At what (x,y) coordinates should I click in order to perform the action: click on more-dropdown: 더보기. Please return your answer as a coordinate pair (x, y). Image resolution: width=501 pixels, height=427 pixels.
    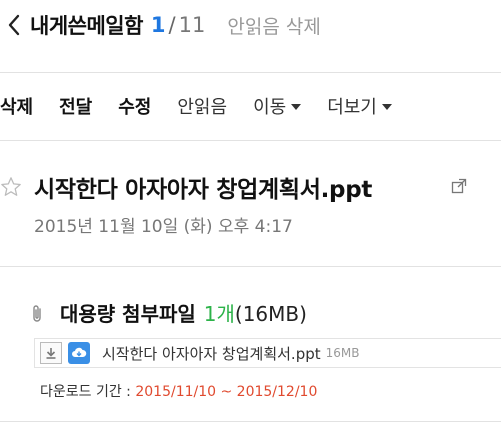
    Looking at the image, I should click on (359, 106).